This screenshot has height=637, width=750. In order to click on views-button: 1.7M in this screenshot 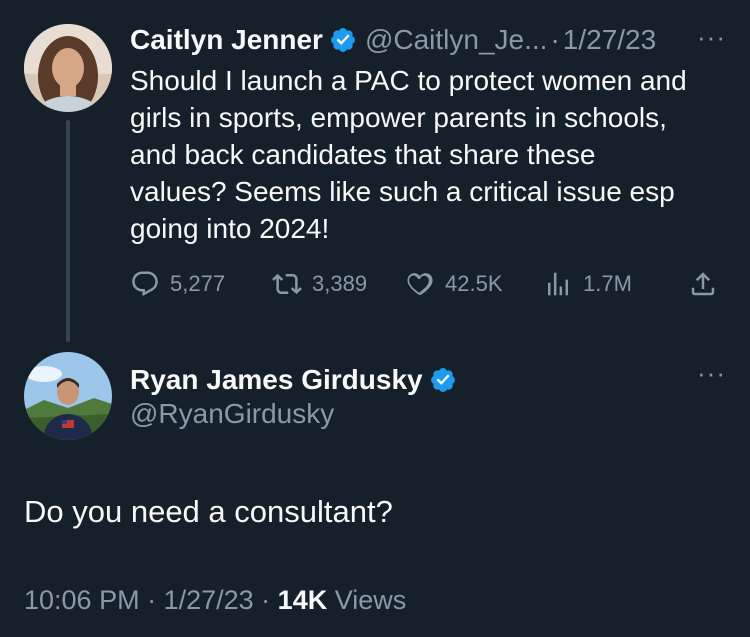, I will do `click(587, 284)`.